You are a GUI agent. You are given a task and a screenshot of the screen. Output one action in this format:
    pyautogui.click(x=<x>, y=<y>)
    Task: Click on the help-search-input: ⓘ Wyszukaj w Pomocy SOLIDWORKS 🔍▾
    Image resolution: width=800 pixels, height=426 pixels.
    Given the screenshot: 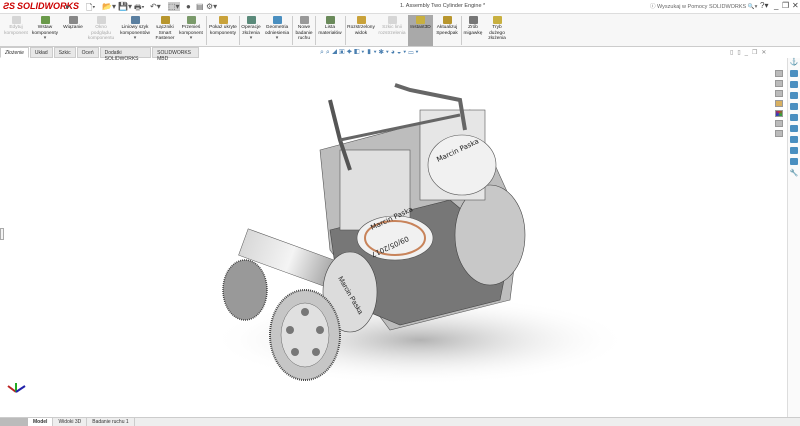 What is the action you would take?
    pyautogui.click(x=703, y=6)
    